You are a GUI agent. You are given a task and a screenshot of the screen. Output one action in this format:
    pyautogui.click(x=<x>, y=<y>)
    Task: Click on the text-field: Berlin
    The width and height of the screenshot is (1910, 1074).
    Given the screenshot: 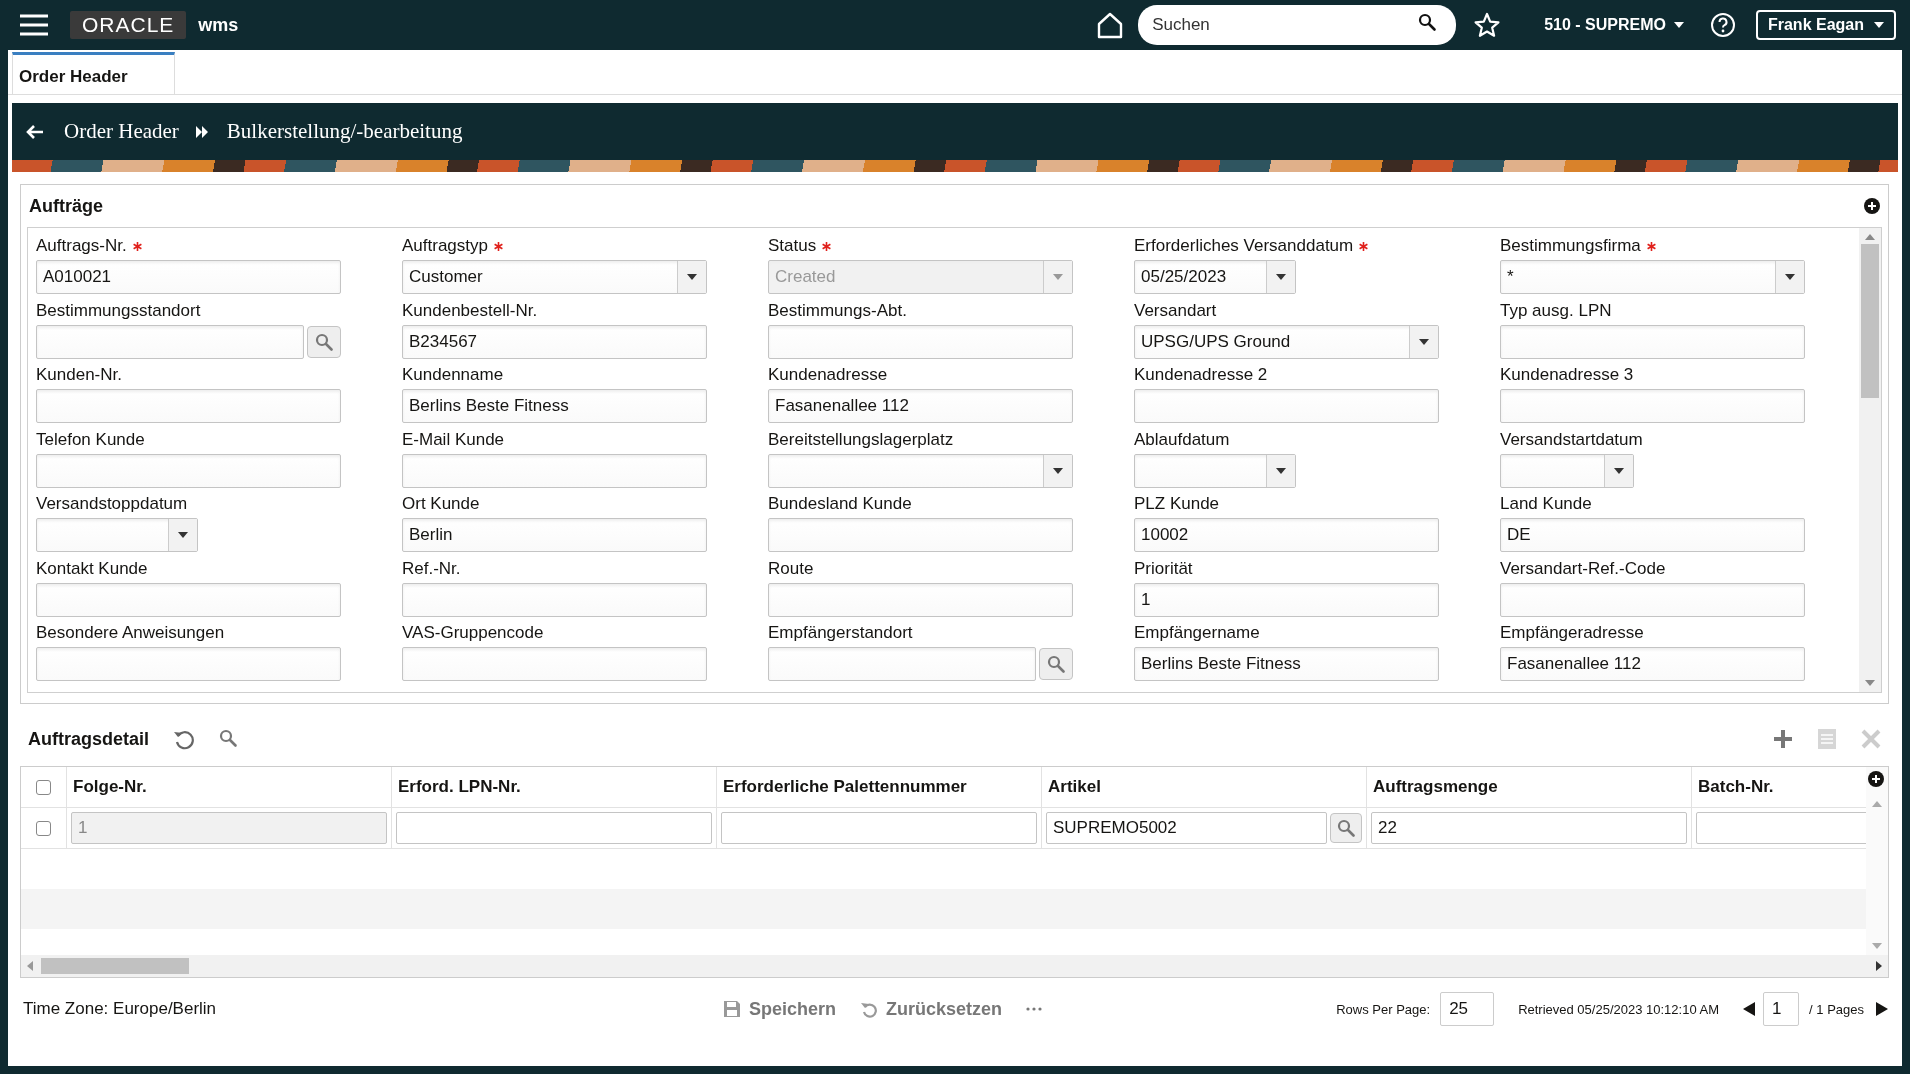 What is the action you would take?
    pyautogui.click(x=554, y=535)
    